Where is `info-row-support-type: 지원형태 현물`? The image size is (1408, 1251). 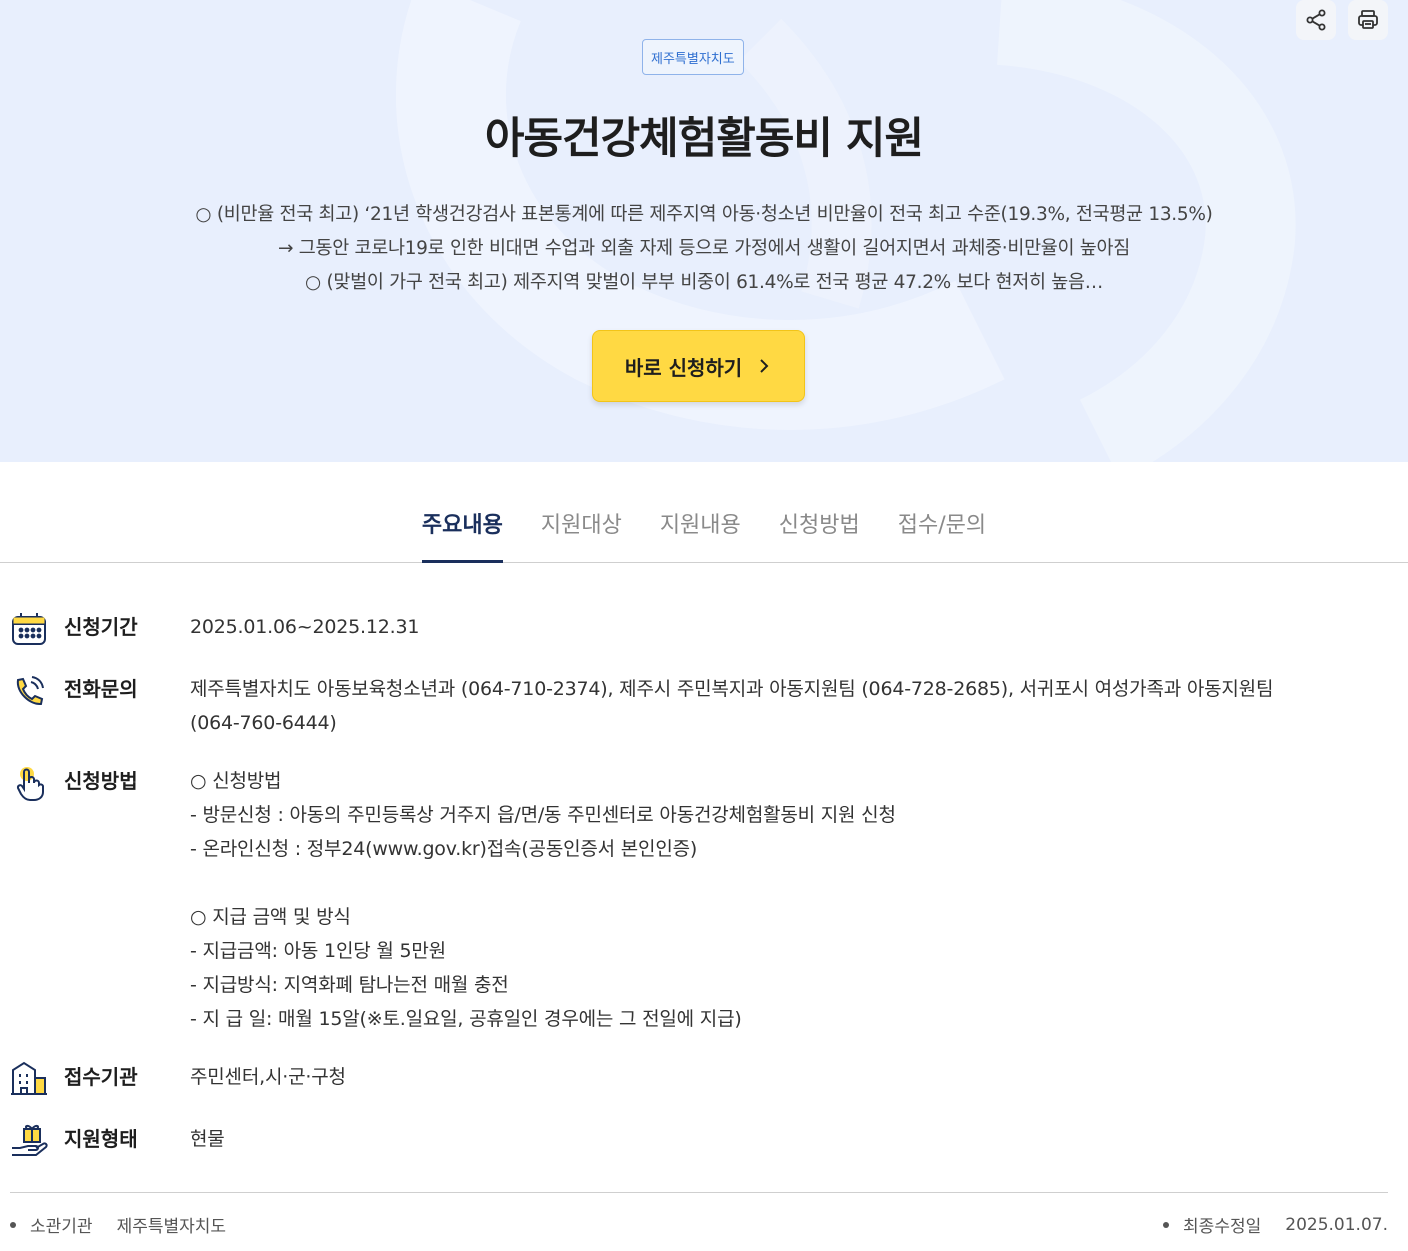 info-row-support-type: 지원형태 현물 is located at coordinates (700, 1141).